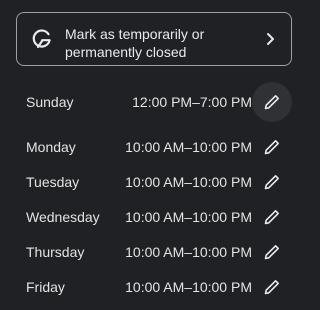 The width and height of the screenshot is (320, 310). I want to click on google-g-icon, so click(42, 39).